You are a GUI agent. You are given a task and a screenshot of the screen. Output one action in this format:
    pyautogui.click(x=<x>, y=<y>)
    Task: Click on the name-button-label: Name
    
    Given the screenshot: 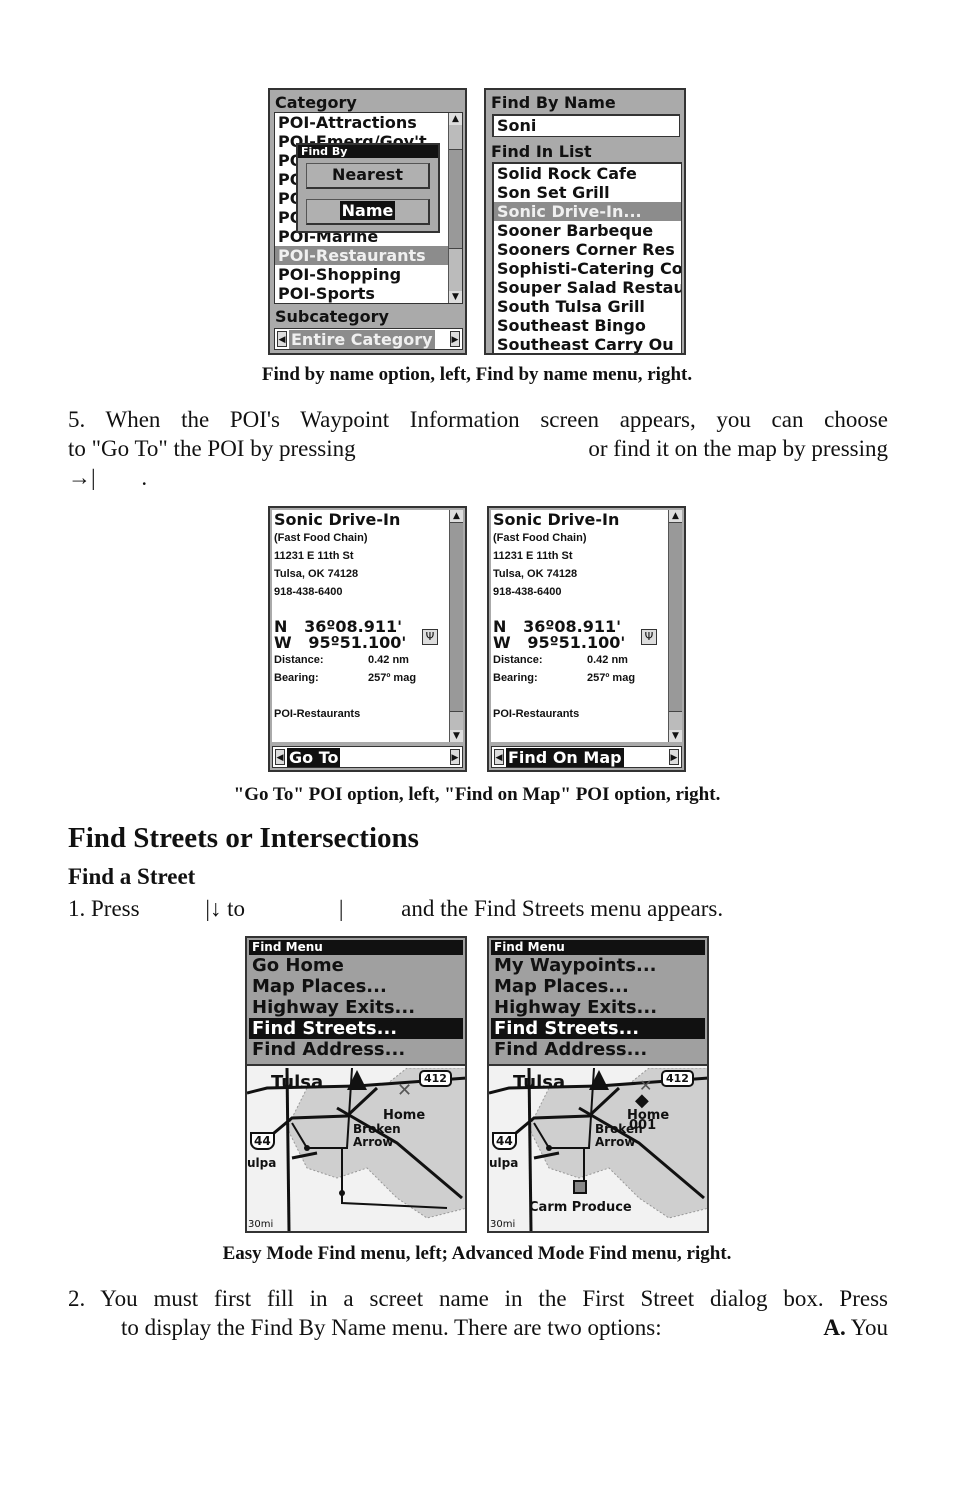 What is the action you would take?
    pyautogui.click(x=367, y=210)
    